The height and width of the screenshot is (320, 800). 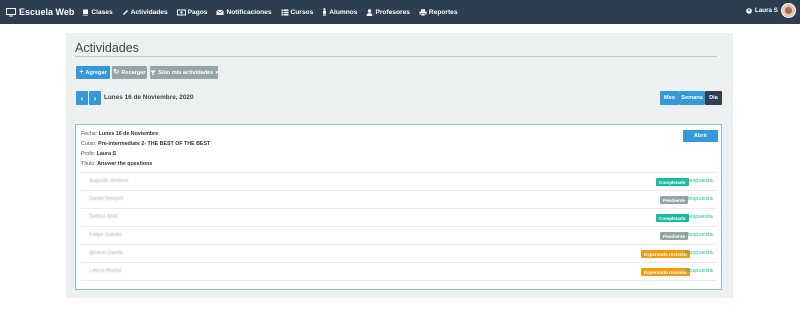 I want to click on list-icon, so click(x=285, y=12).